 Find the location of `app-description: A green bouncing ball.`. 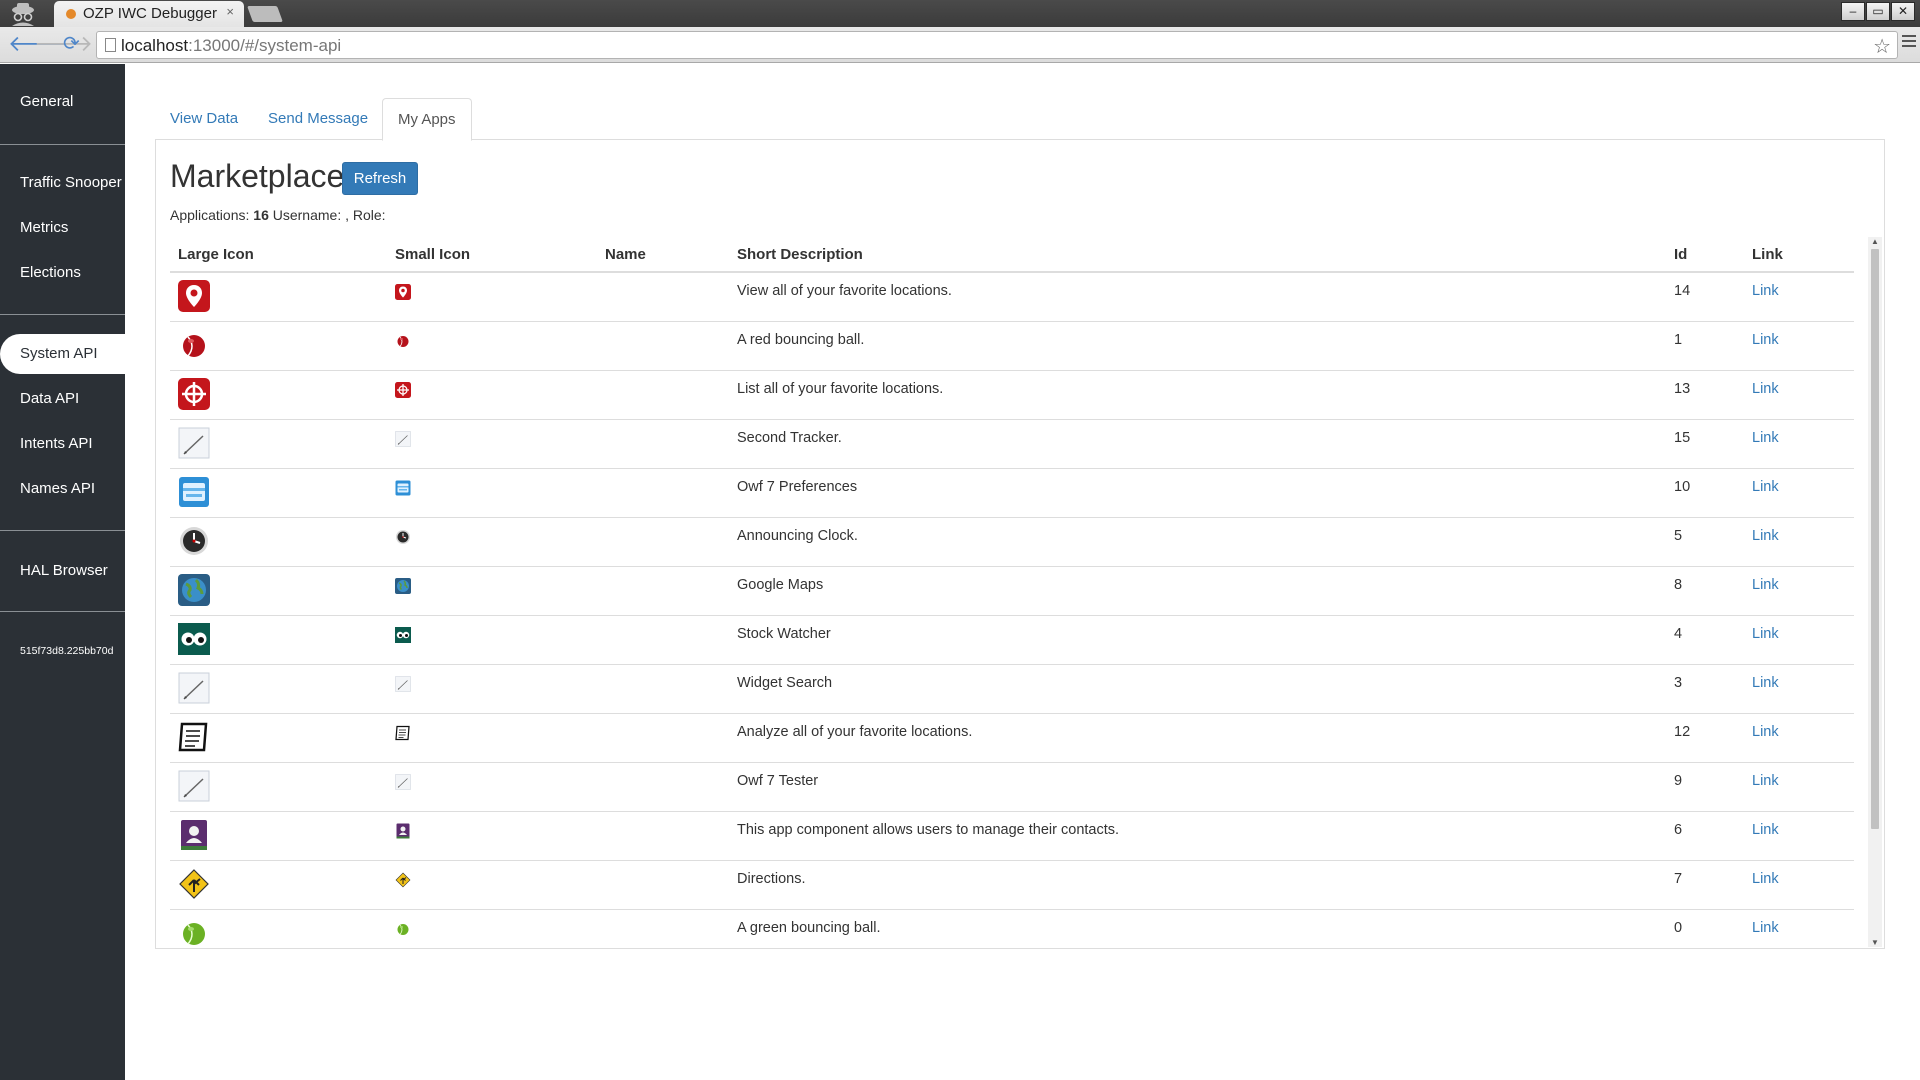

app-description: A green bouncing ball. is located at coordinates (1197, 927).